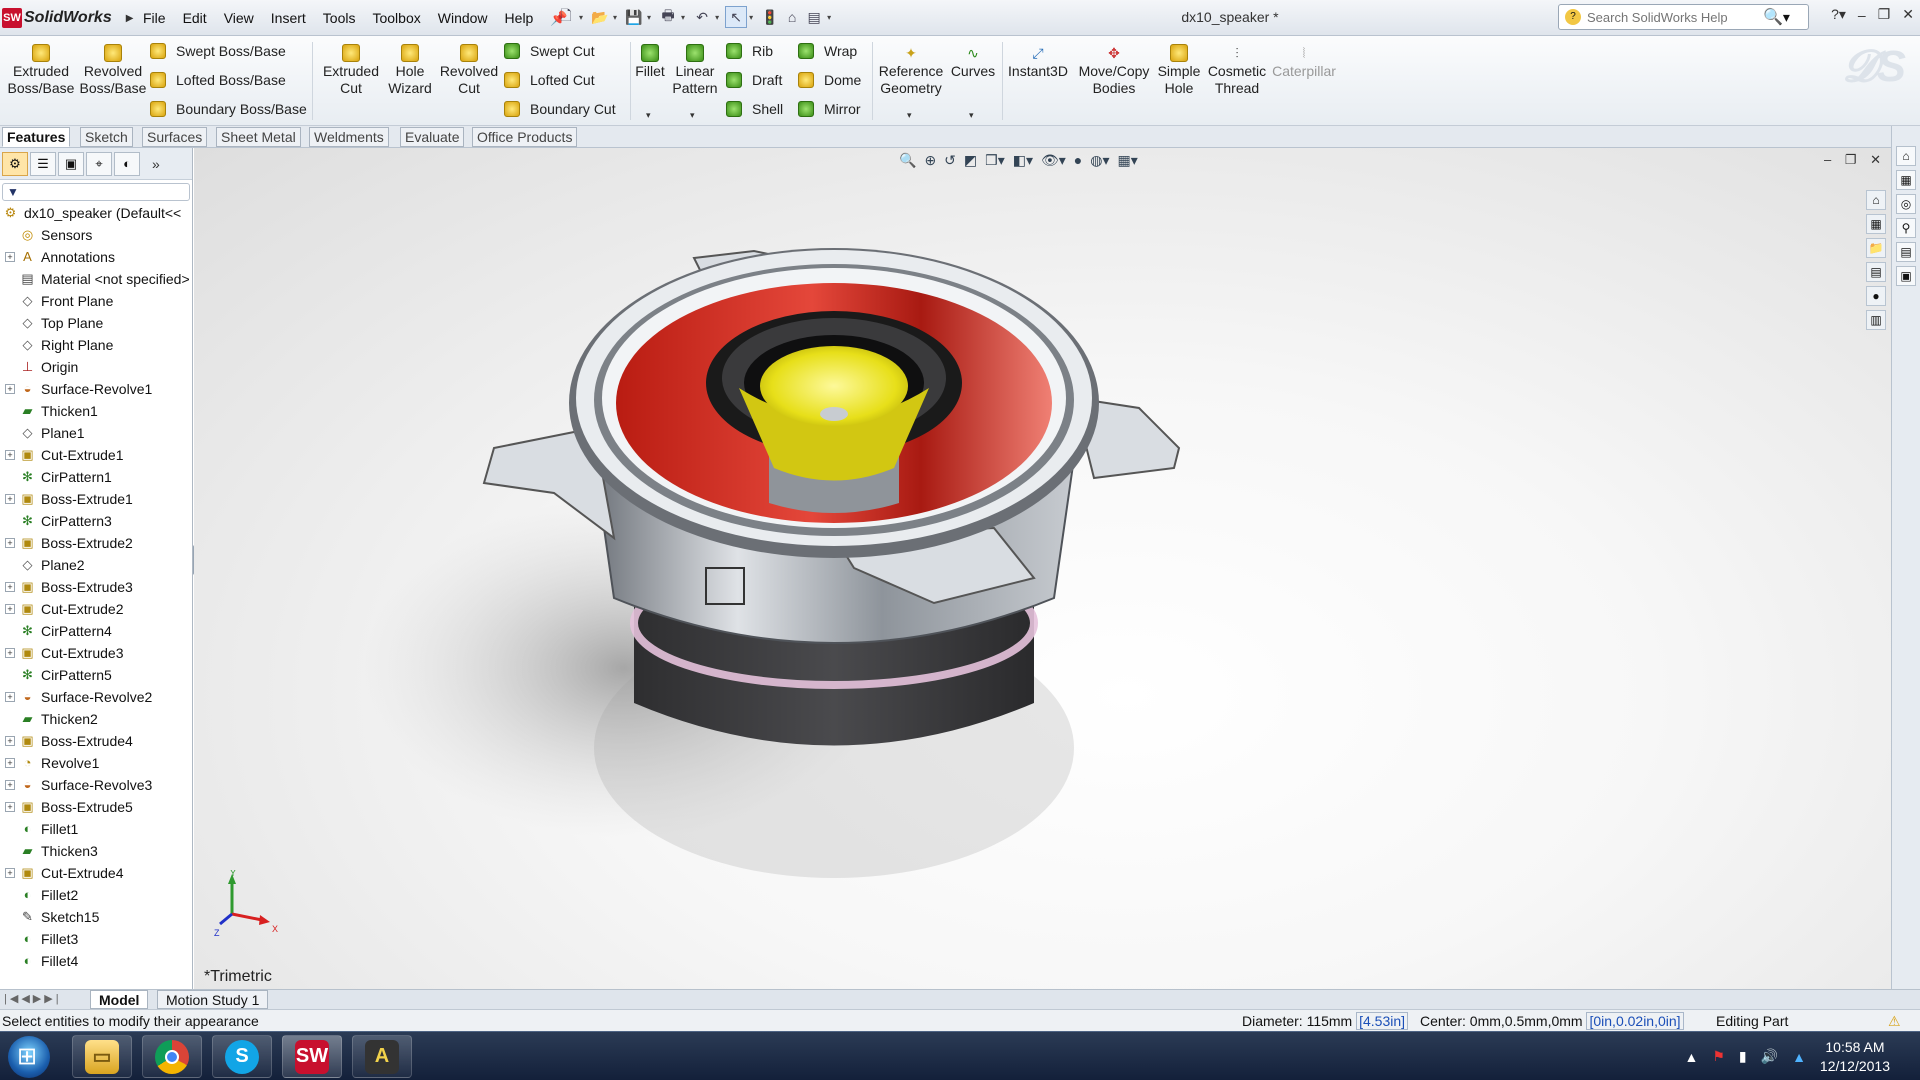  What do you see at coordinates (213, 999) in the screenshot?
I see `tab-motion-study-1: Motion Study 1` at bounding box center [213, 999].